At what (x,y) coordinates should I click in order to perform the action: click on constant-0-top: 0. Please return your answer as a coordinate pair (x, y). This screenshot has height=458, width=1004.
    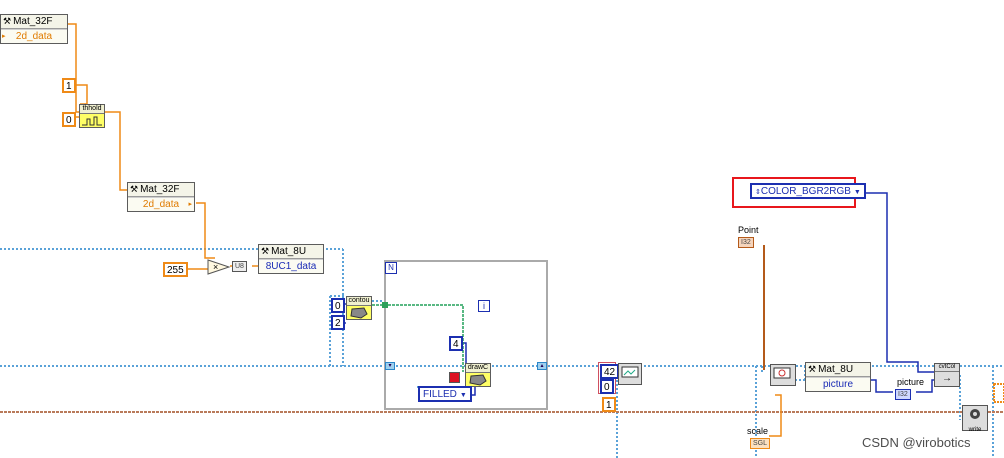
    Looking at the image, I should click on (69, 119).